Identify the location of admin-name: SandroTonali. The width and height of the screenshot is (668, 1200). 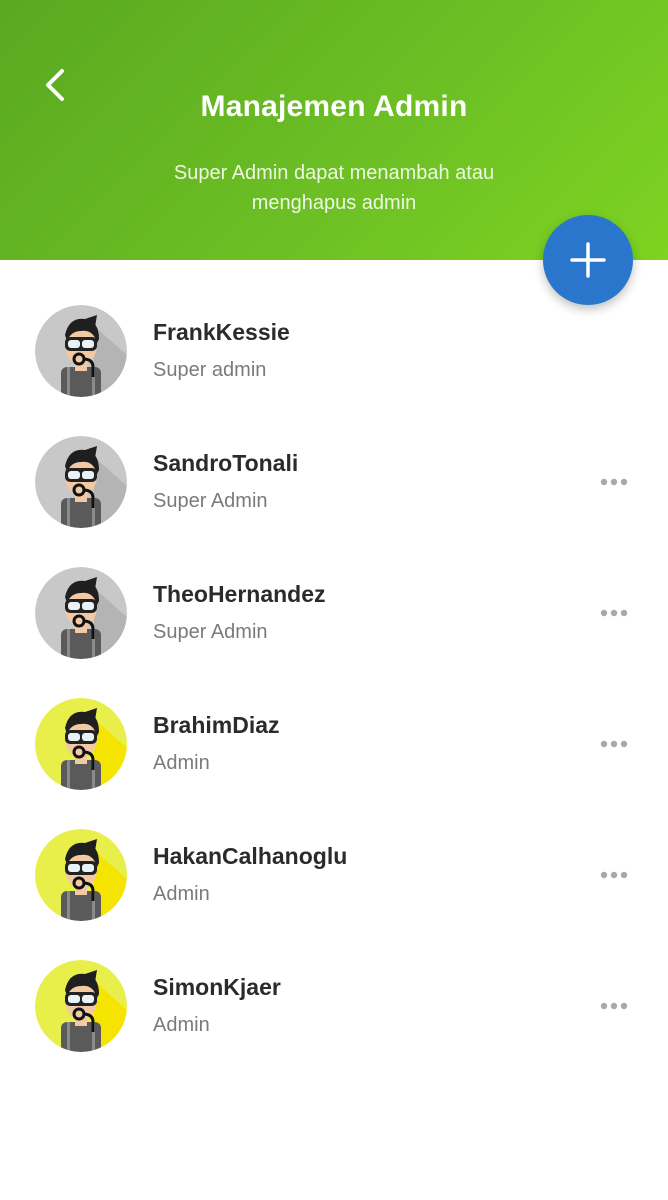
(226, 463).